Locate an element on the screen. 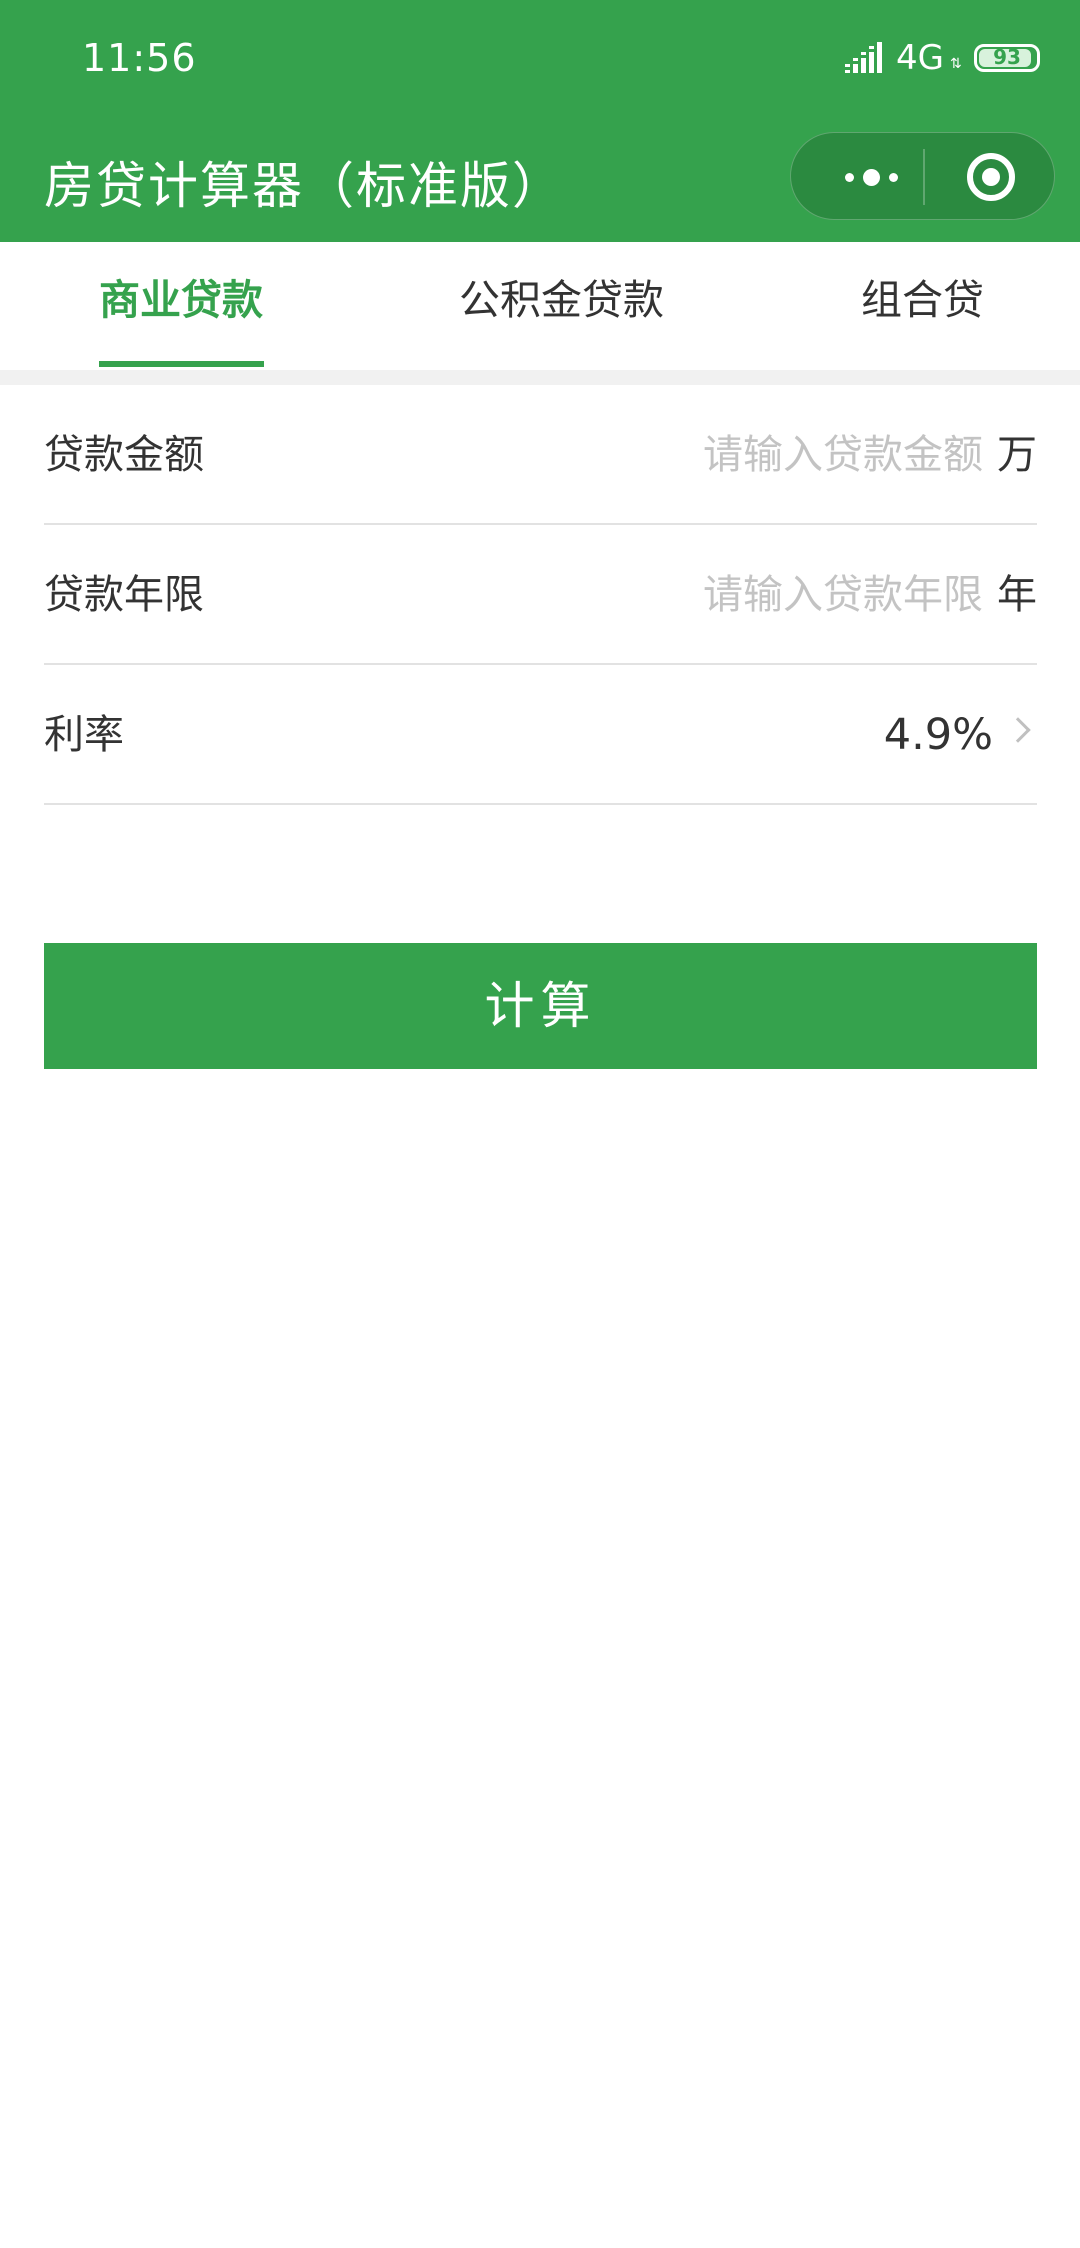 The height and width of the screenshot is (2248, 1080). signal-icon is located at coordinates (863, 57).